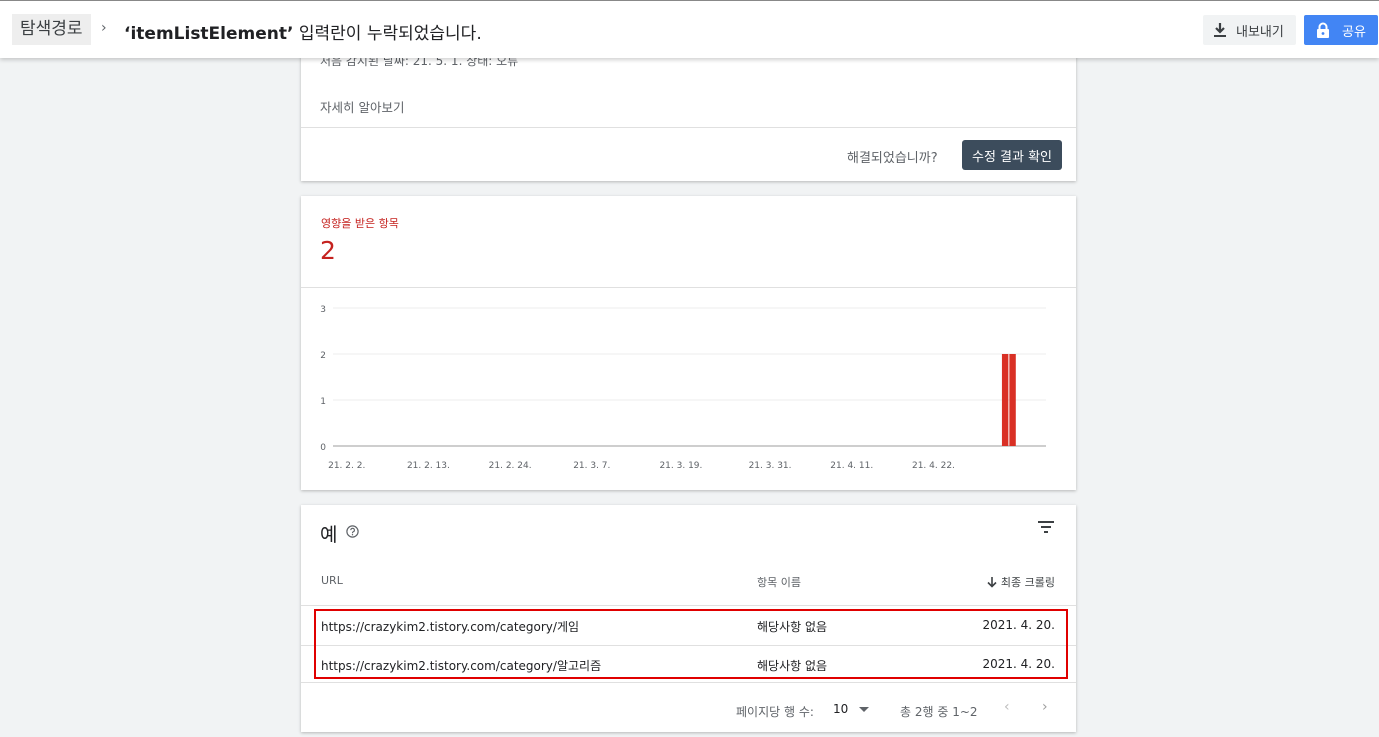  I want to click on page-title-rest: 입력란이 누락되었습니다., so click(387, 34).